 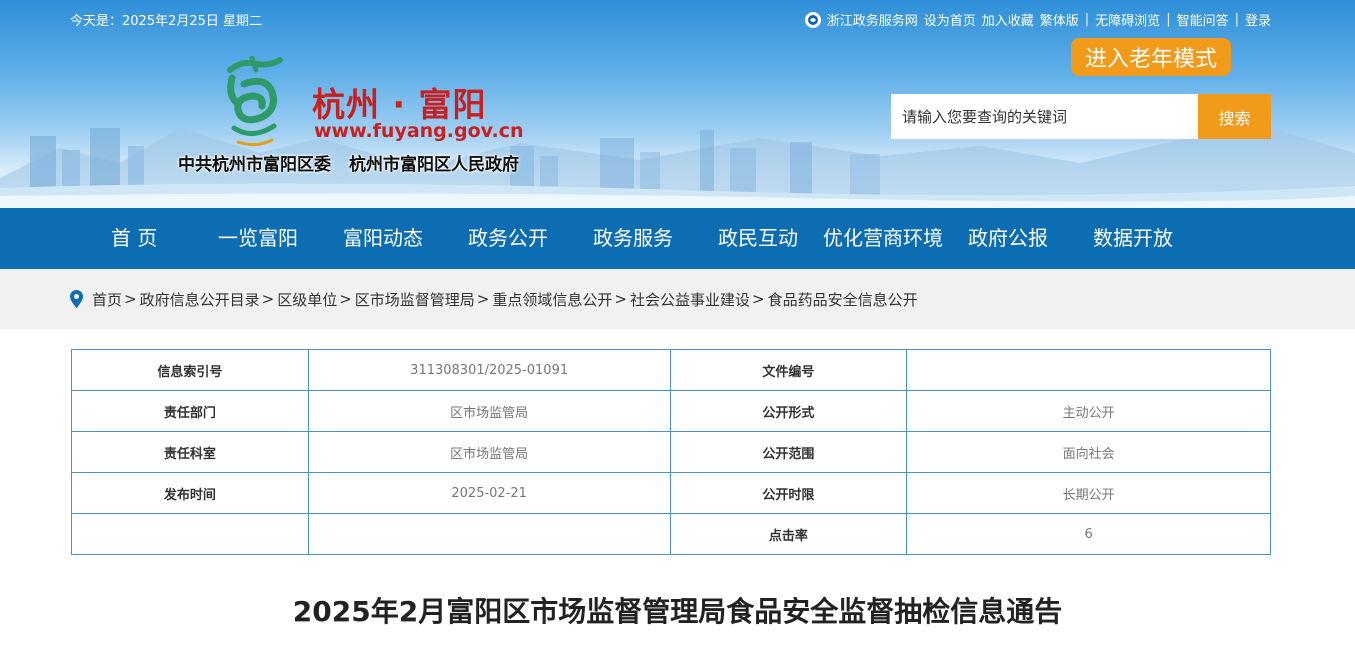 I want to click on label-disclosure-form: 公开形式, so click(x=788, y=411).